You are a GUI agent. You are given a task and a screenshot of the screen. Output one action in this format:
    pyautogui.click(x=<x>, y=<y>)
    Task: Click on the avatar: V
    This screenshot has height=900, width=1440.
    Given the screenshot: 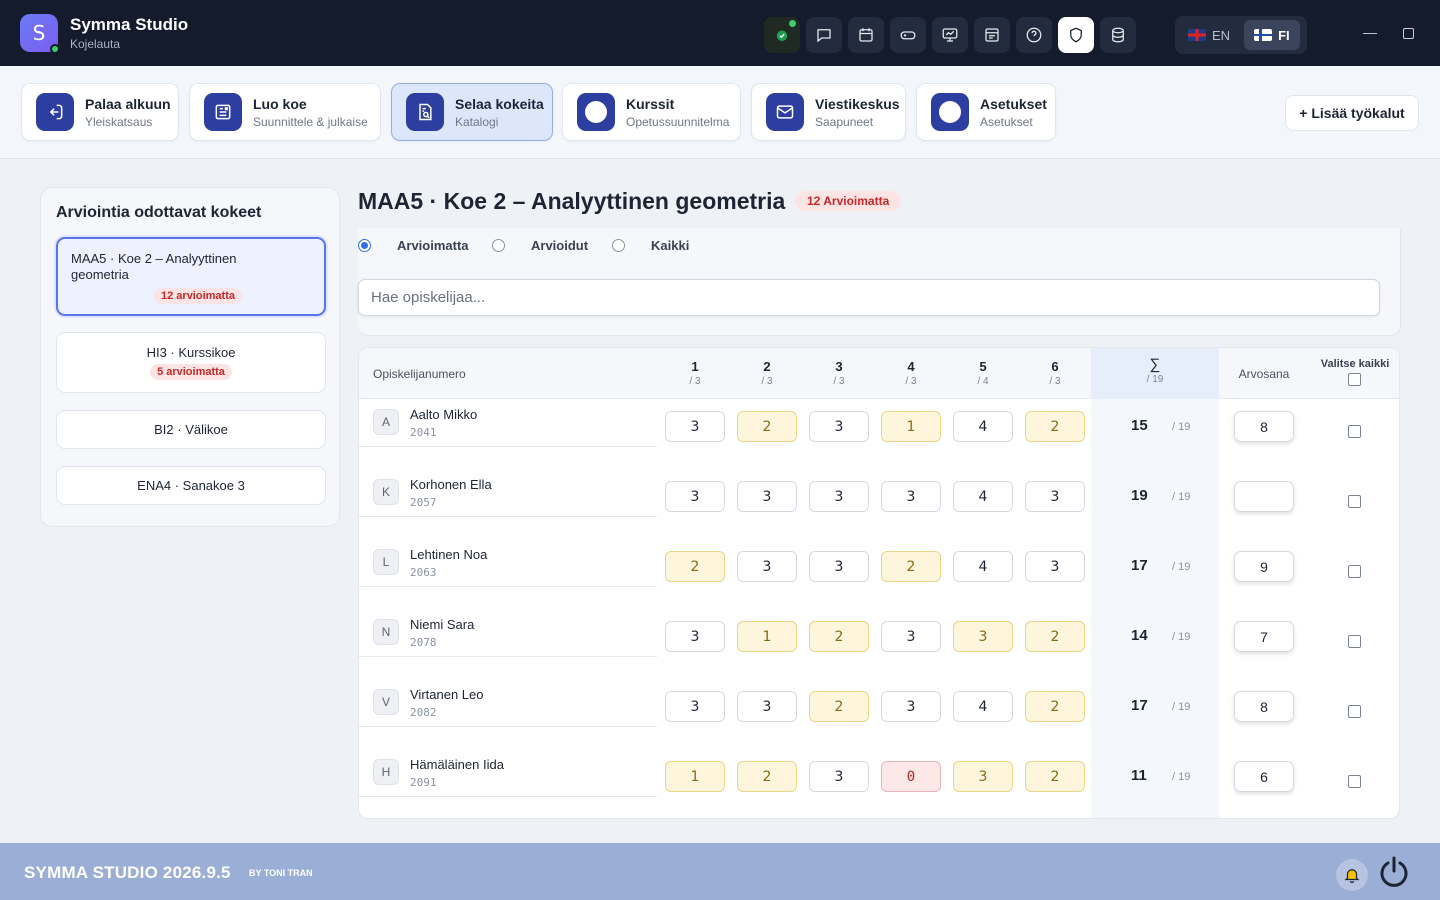 What is the action you would take?
    pyautogui.click(x=386, y=702)
    